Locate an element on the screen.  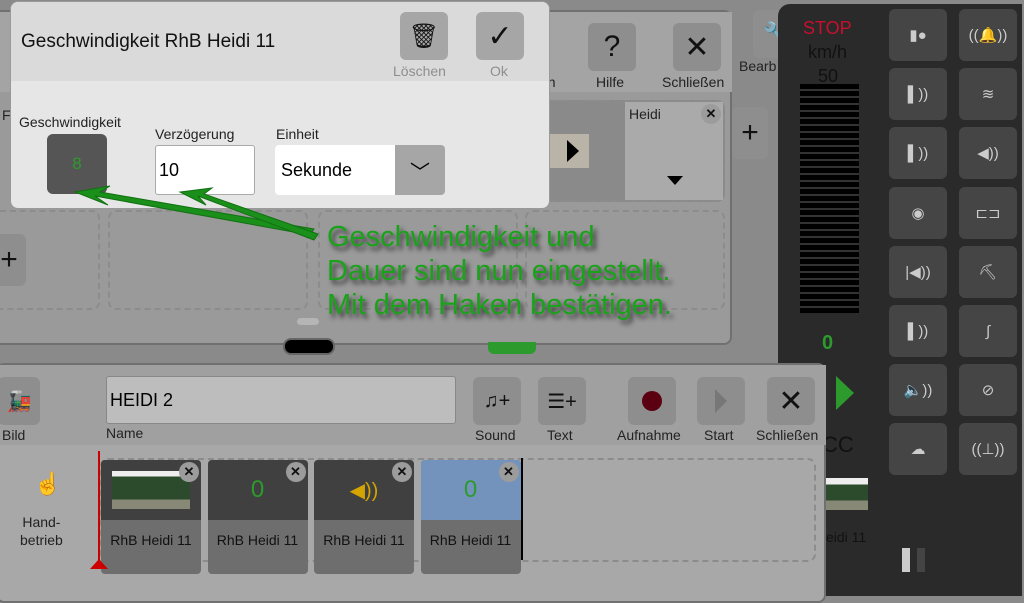
image-label: Bild is located at coordinates (14, 435).